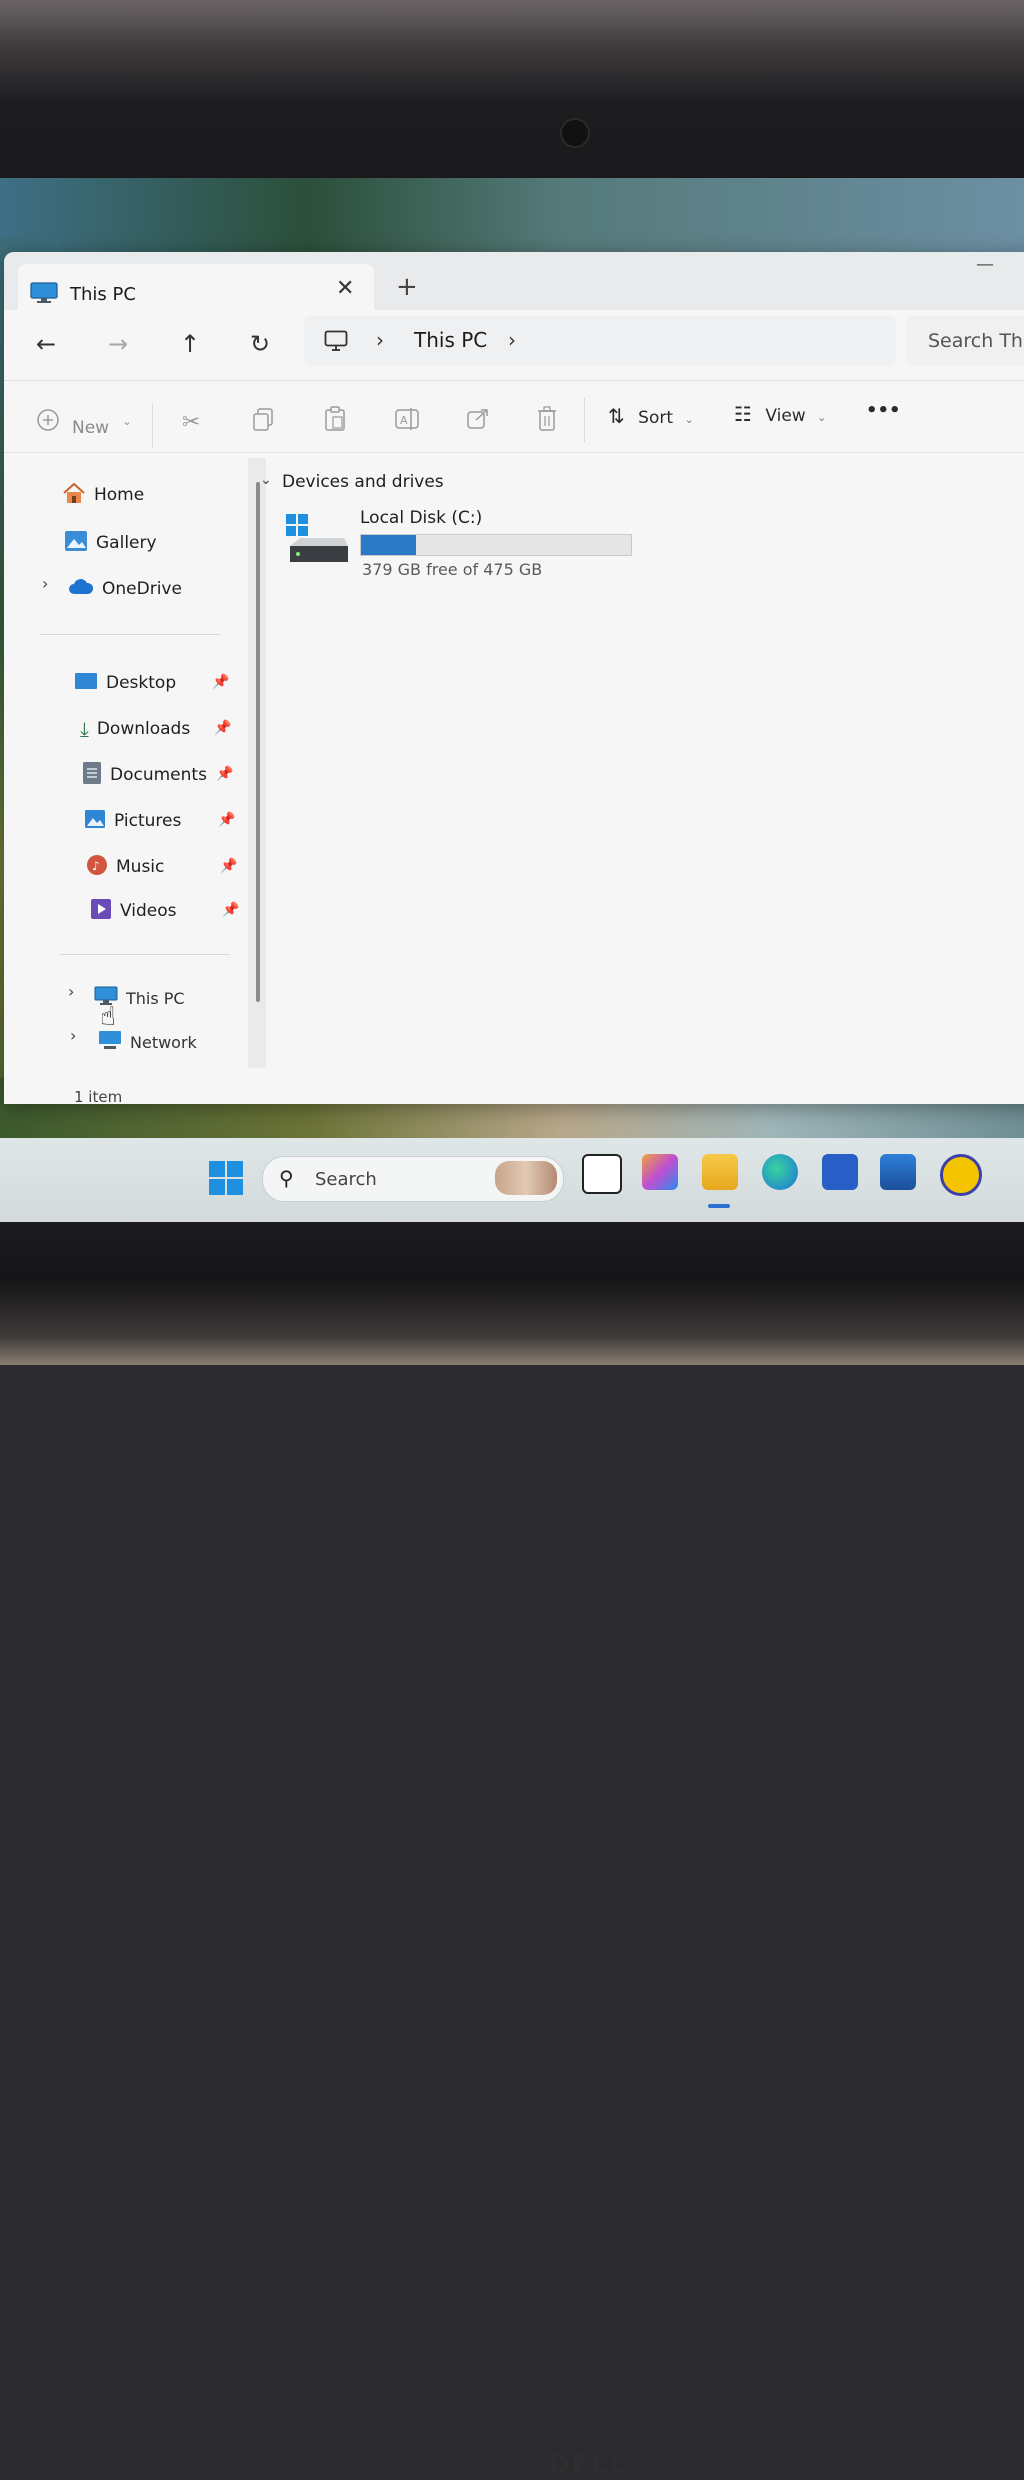 The width and height of the screenshot is (1024, 2480). What do you see at coordinates (140, 867) in the screenshot?
I see `sidebar-item-label: Music` at bounding box center [140, 867].